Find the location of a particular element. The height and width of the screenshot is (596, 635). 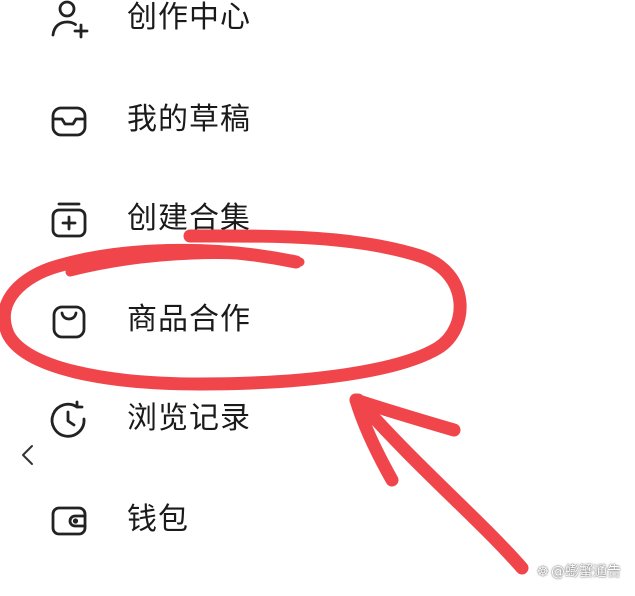

menu-item-drafts: 我的草稿 is located at coordinates (260, 120).